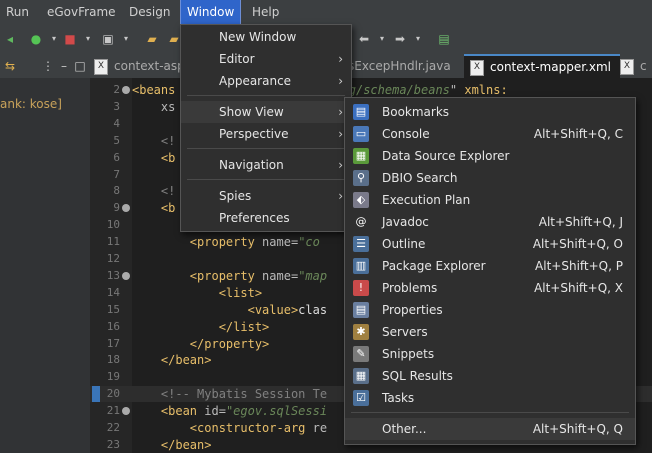 Image resolution: width=652 pixels, height=453 pixels. I want to click on run-icon: ●, so click(36, 39).